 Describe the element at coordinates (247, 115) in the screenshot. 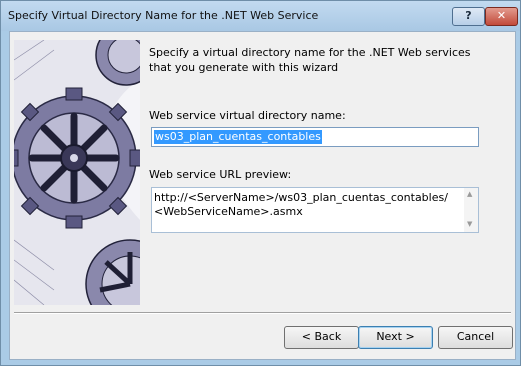

I see `vdir-label: Web service virtual directory name:` at that location.